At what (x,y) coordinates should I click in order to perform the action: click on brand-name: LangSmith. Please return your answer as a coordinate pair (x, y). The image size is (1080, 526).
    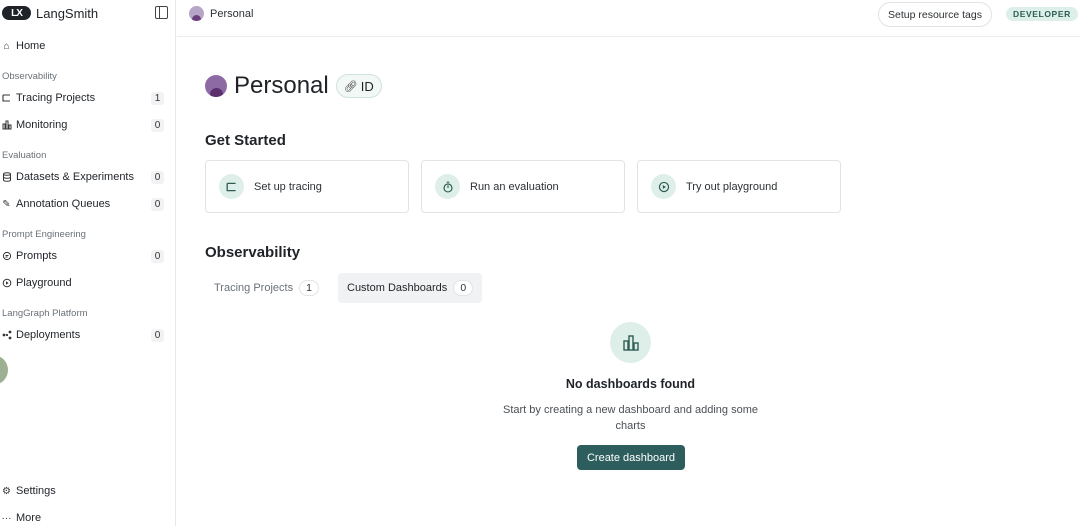
    Looking at the image, I should click on (67, 13).